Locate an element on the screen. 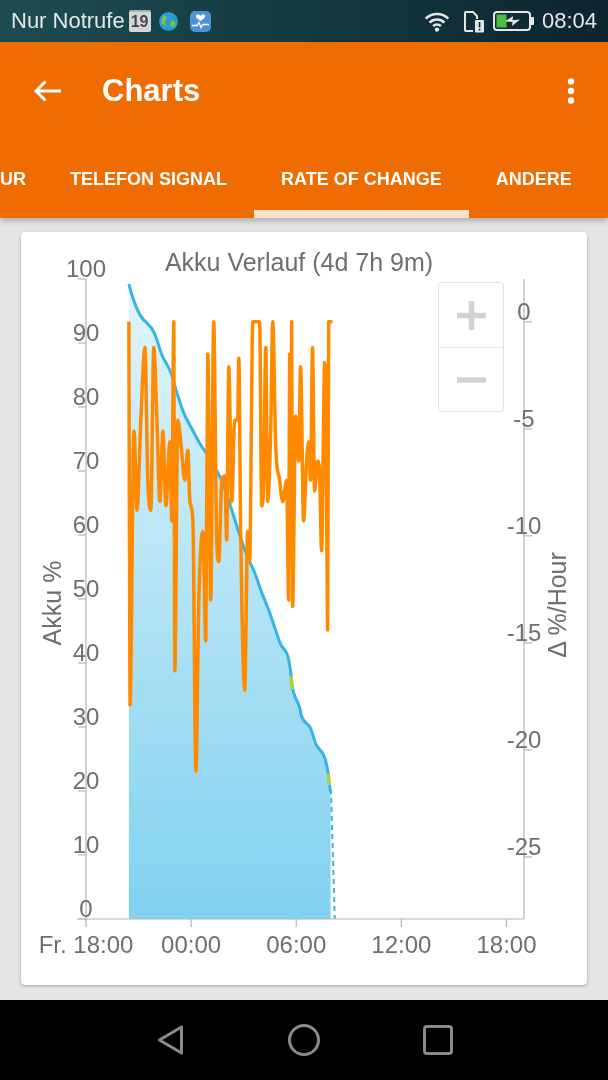 The height and width of the screenshot is (1080, 608). recents-icon is located at coordinates (438, 1040).